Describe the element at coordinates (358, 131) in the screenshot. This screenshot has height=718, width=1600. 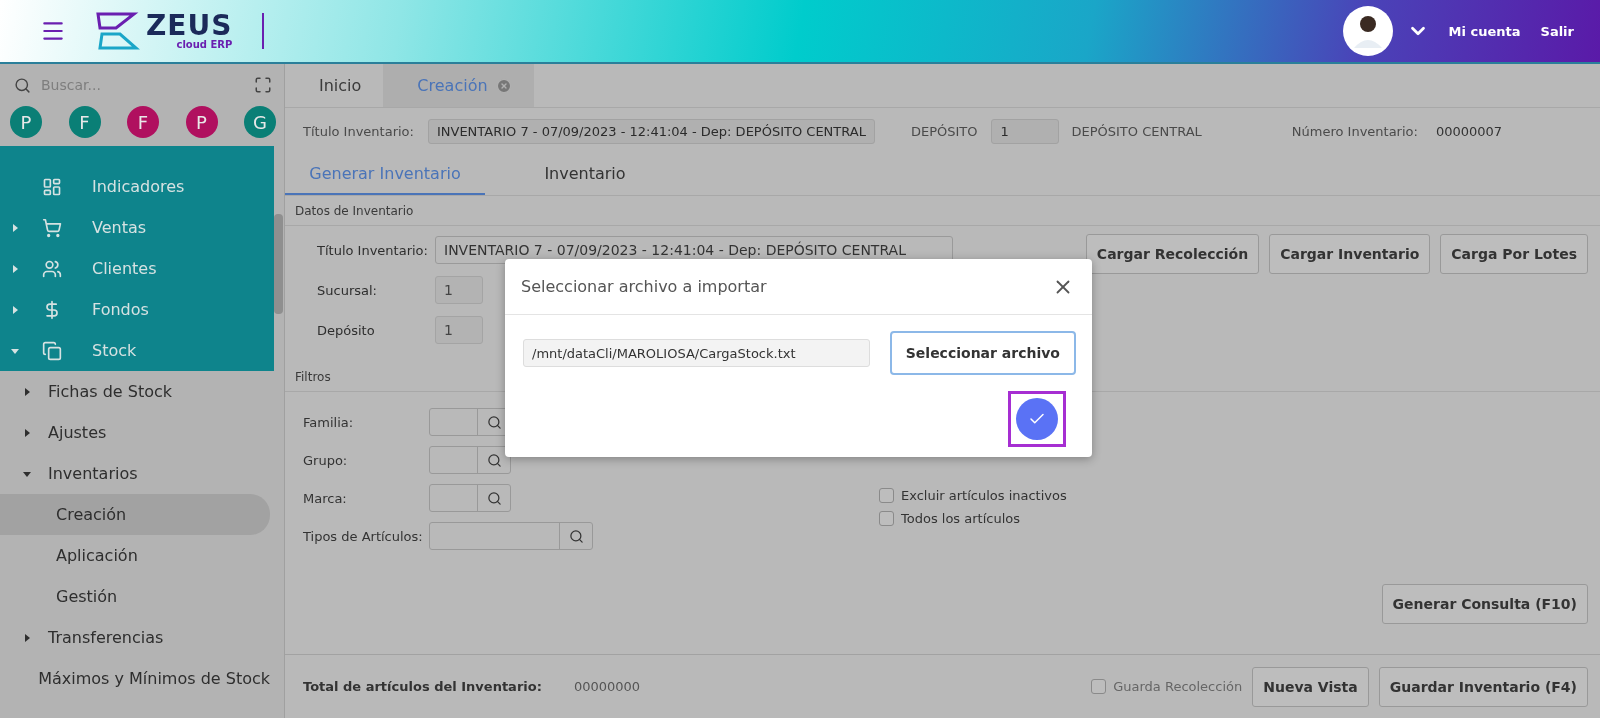
I see `title-label: Título Inventario:` at that location.